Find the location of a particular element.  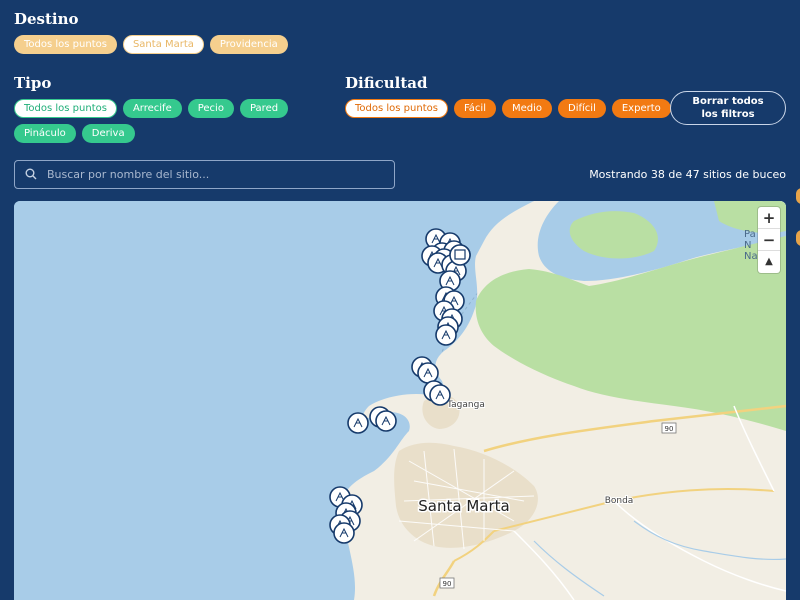

dificultad-title: Dificultad is located at coordinates (386, 83).